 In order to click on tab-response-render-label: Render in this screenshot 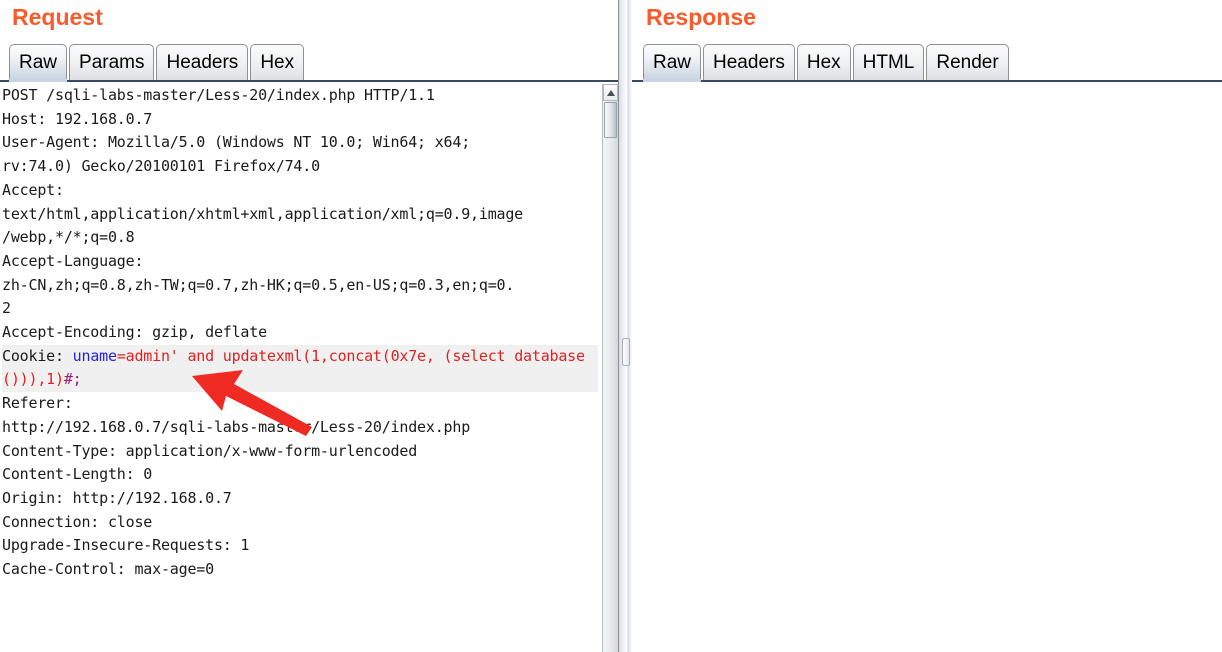, I will do `click(967, 62)`.